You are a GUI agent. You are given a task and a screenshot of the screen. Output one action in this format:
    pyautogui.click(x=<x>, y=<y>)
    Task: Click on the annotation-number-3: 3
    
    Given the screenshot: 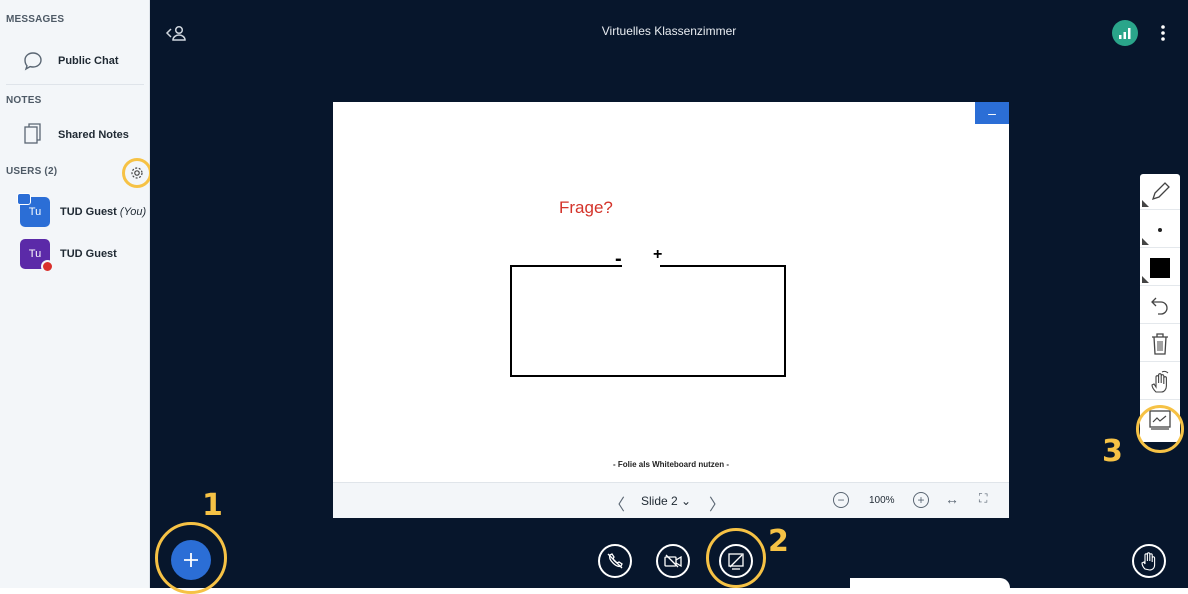 What is the action you would take?
    pyautogui.click(x=1112, y=451)
    